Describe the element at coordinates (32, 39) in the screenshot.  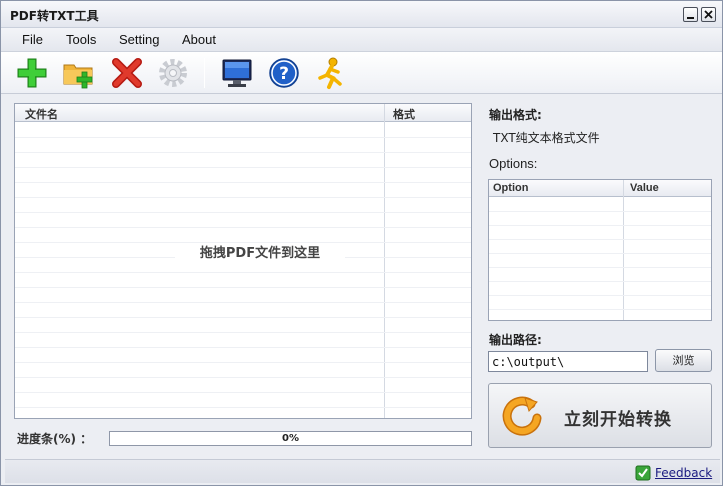
I see `menu-file: File` at that location.